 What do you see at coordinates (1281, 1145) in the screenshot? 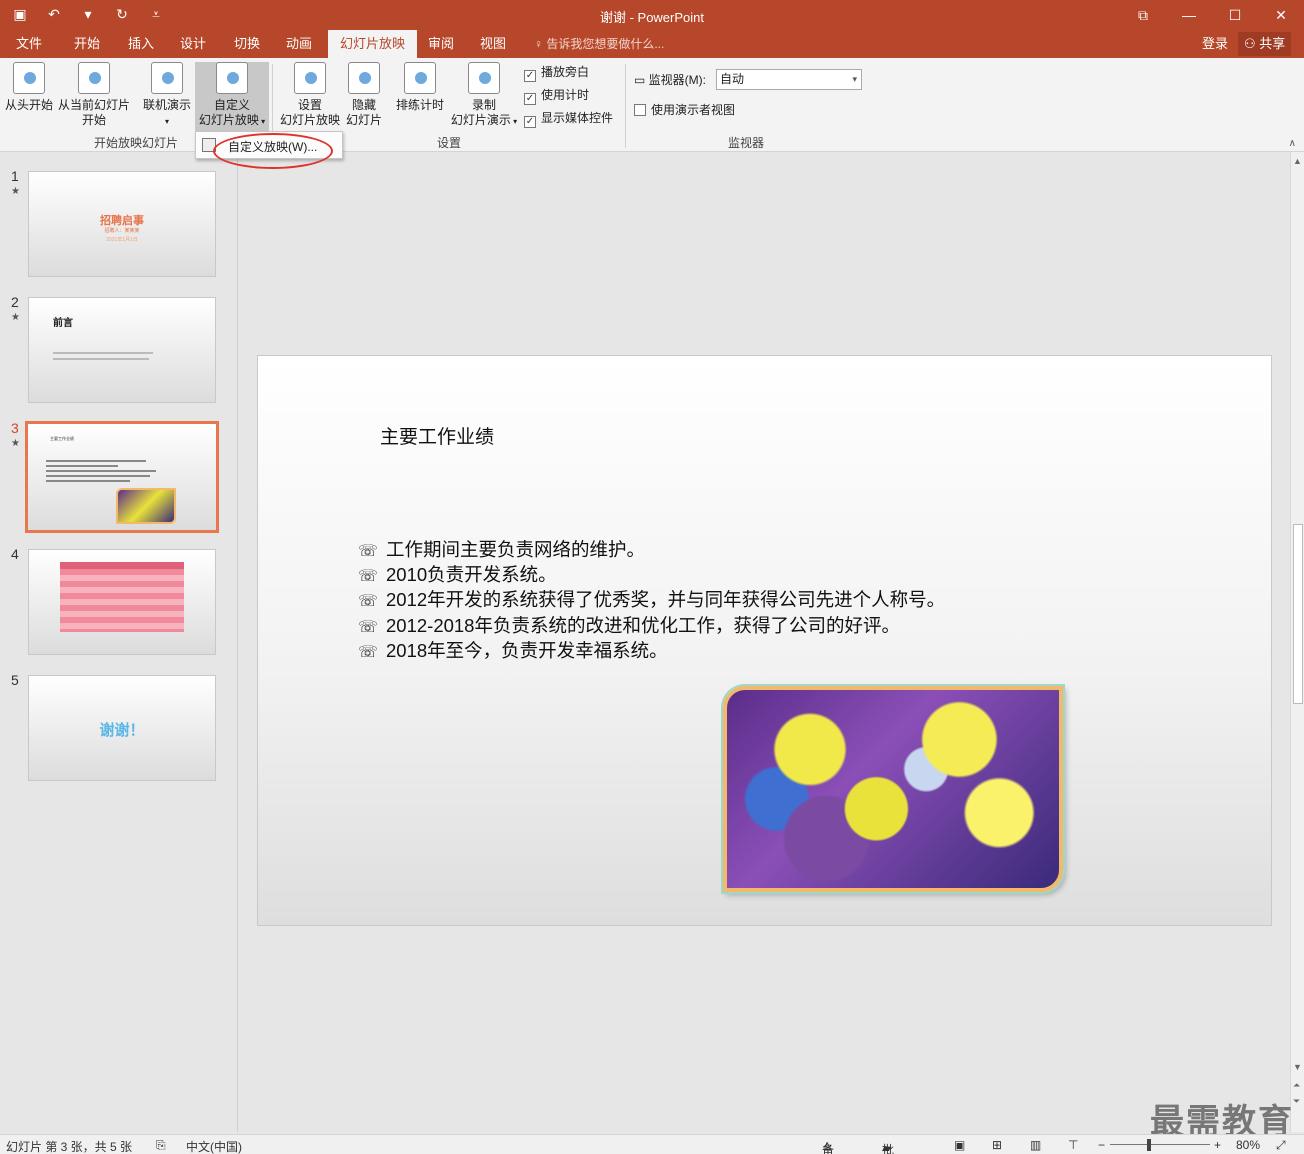
I see `fit-to-window-icon: ⤢` at bounding box center [1281, 1145].